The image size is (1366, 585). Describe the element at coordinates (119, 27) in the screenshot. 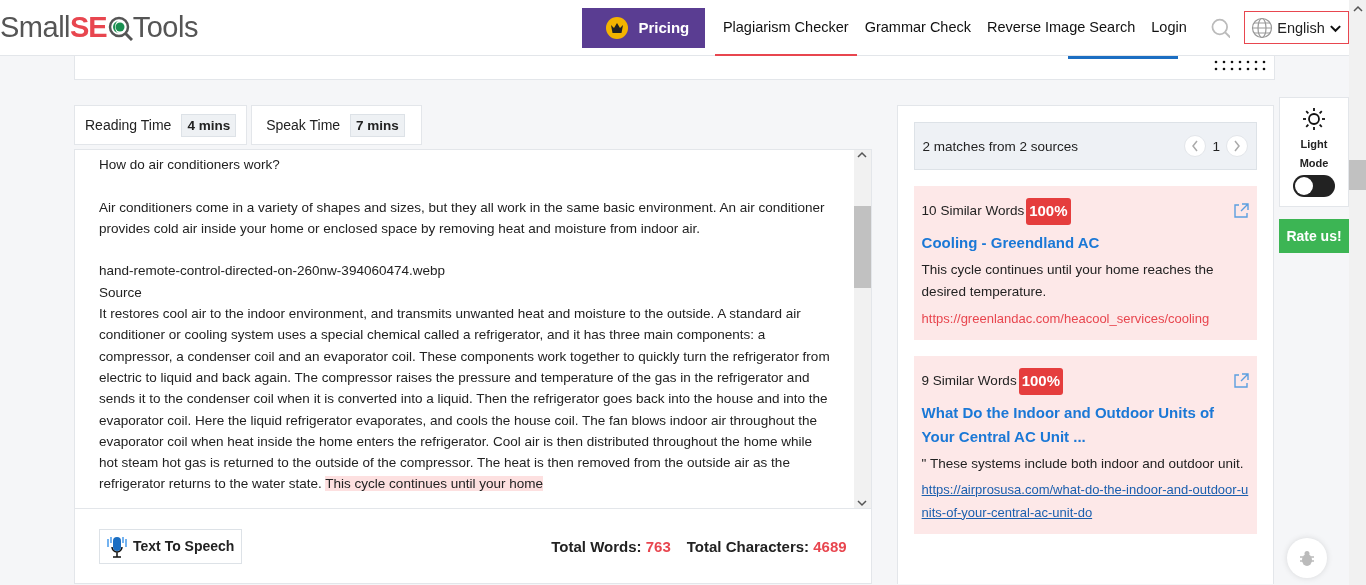

I see `magnifier-logo-icon` at that location.